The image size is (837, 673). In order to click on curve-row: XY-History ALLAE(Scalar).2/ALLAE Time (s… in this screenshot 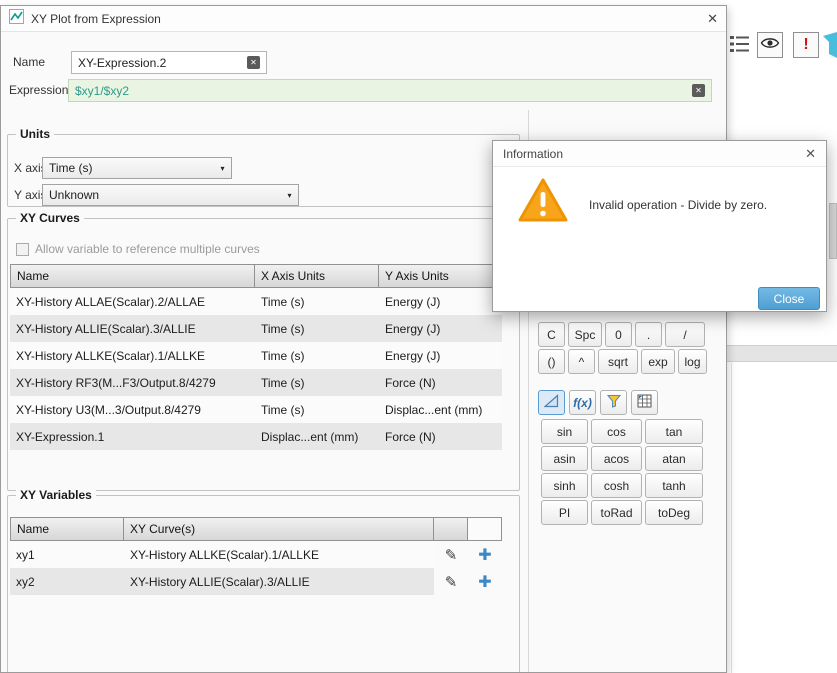, I will do `click(256, 301)`.